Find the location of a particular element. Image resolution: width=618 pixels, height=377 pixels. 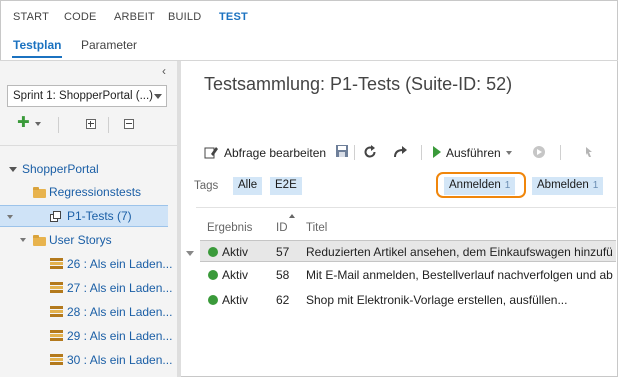

active-tab-underline is located at coordinates (37, 57).